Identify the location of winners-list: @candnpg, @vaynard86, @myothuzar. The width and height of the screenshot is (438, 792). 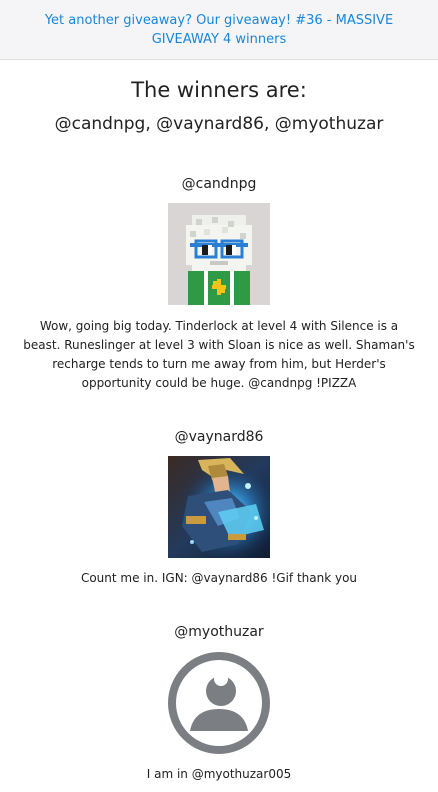
(219, 124).